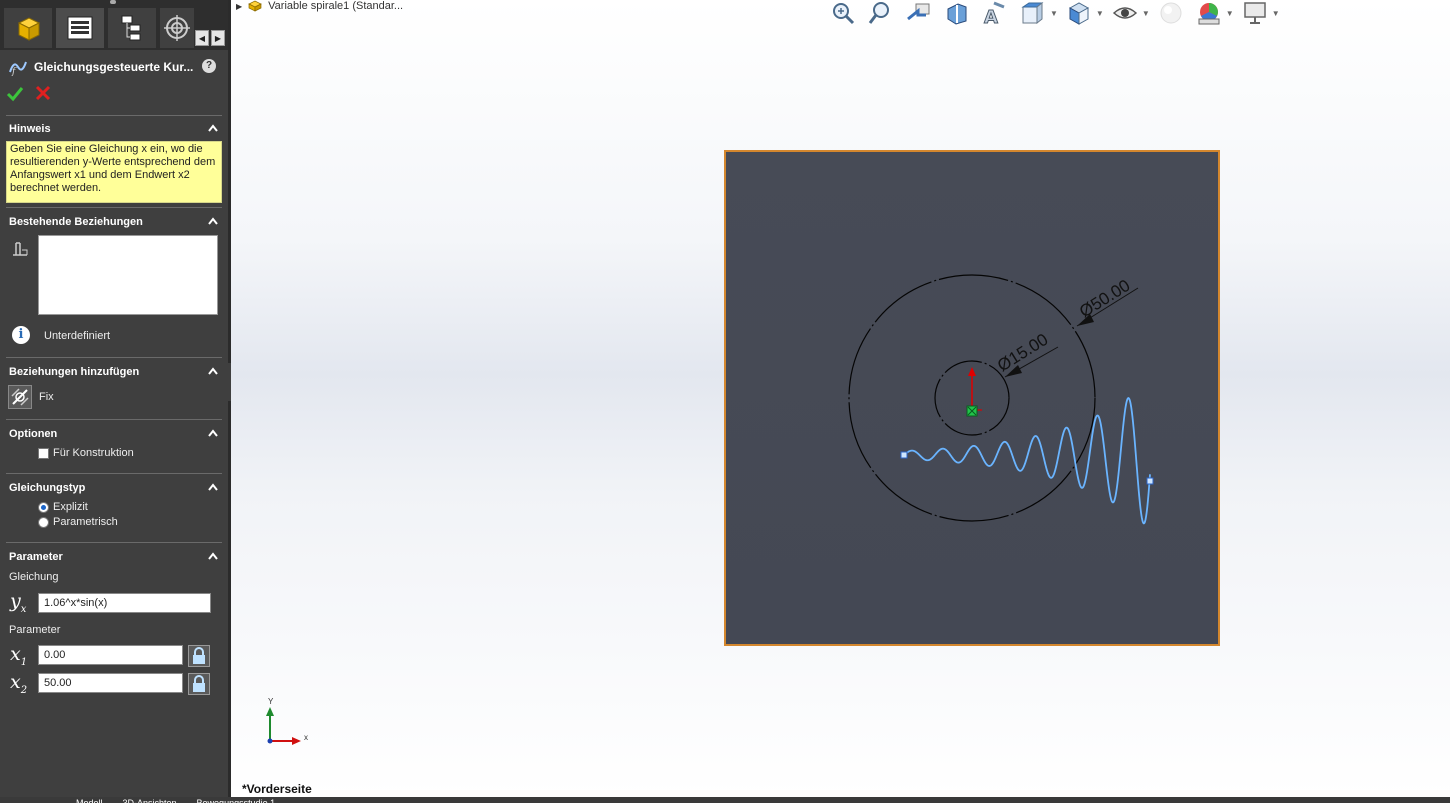 The width and height of the screenshot is (1450, 803). Describe the element at coordinates (283, 726) in the screenshot. I see `reference-triad` at that location.